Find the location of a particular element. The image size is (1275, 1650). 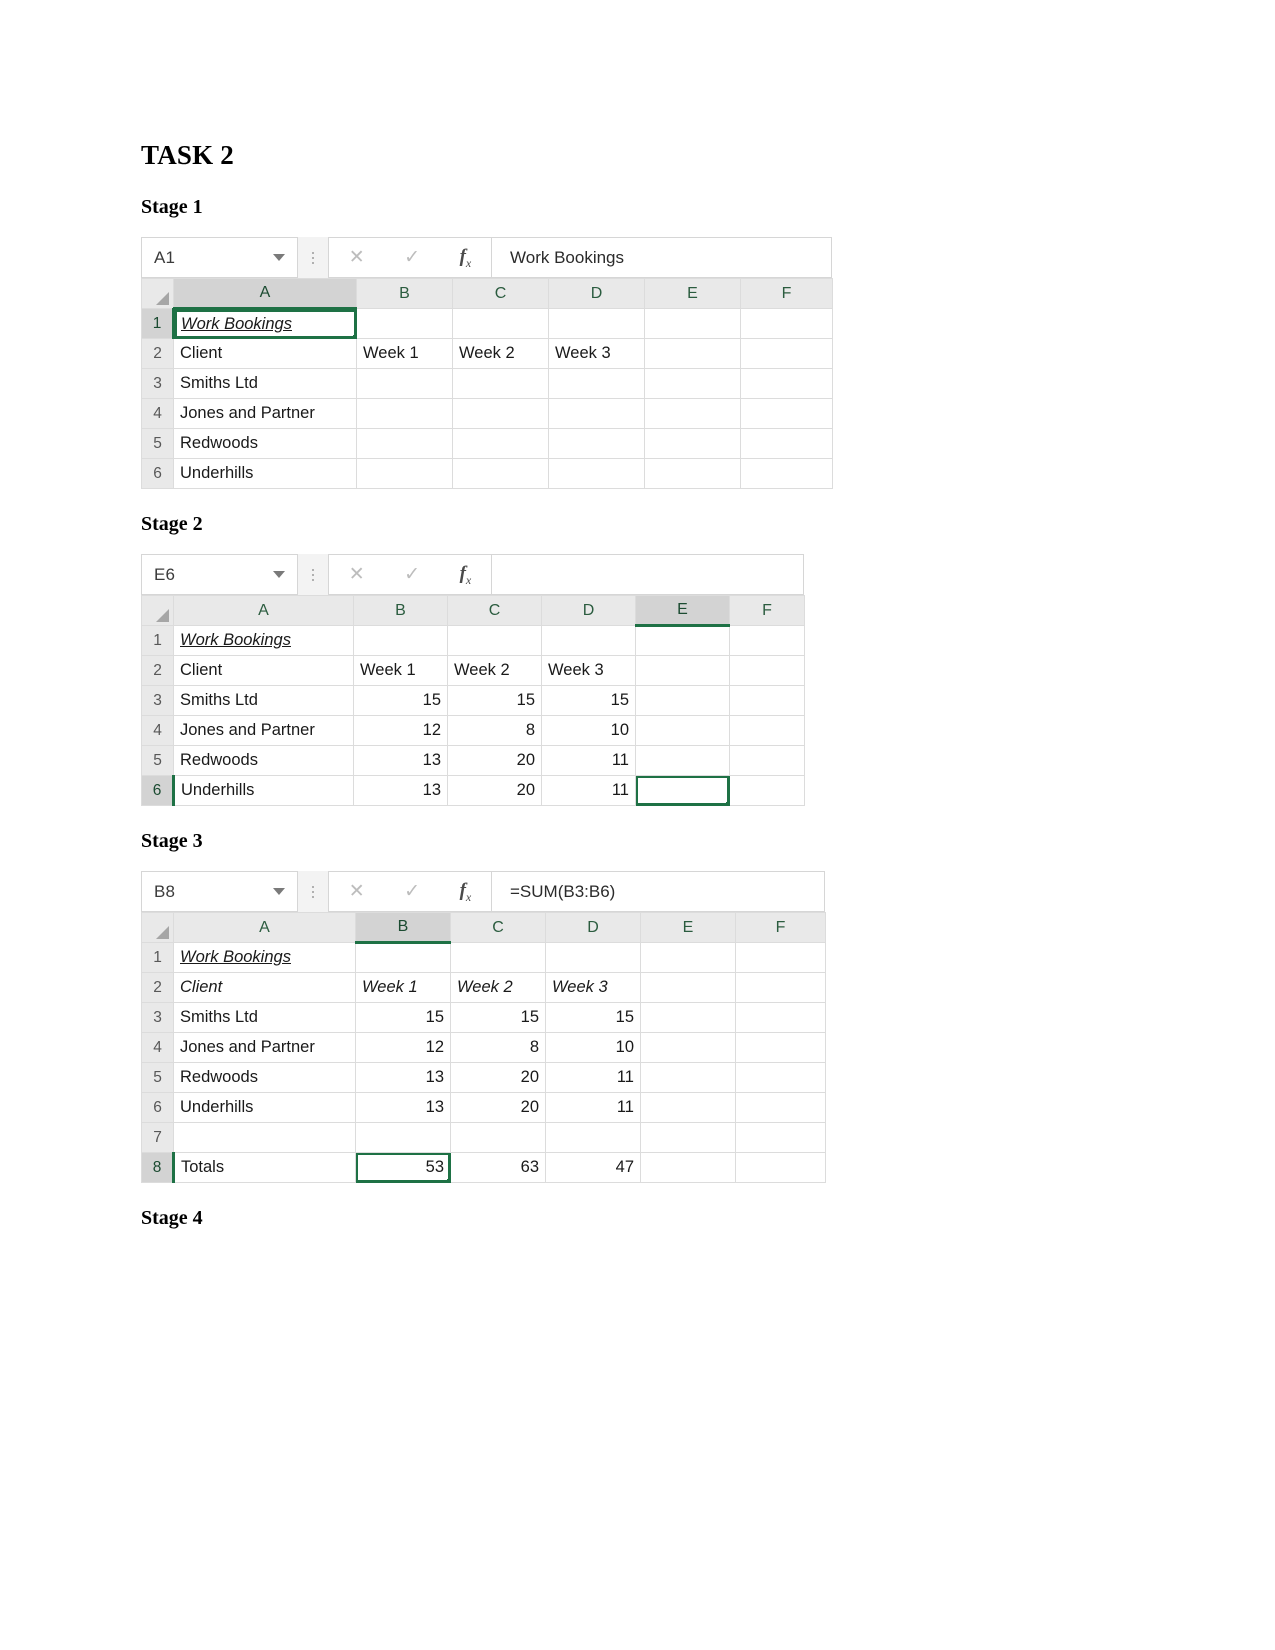

cell-e8 is located at coordinates (688, 1167).